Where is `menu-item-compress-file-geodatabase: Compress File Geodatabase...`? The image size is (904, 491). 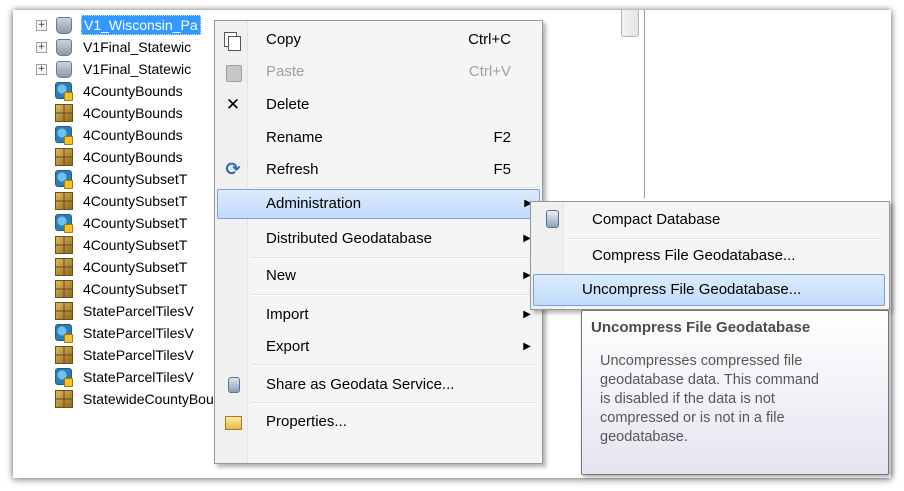
menu-item-compress-file-geodatabase: Compress File Geodatabase... is located at coordinates (708, 256).